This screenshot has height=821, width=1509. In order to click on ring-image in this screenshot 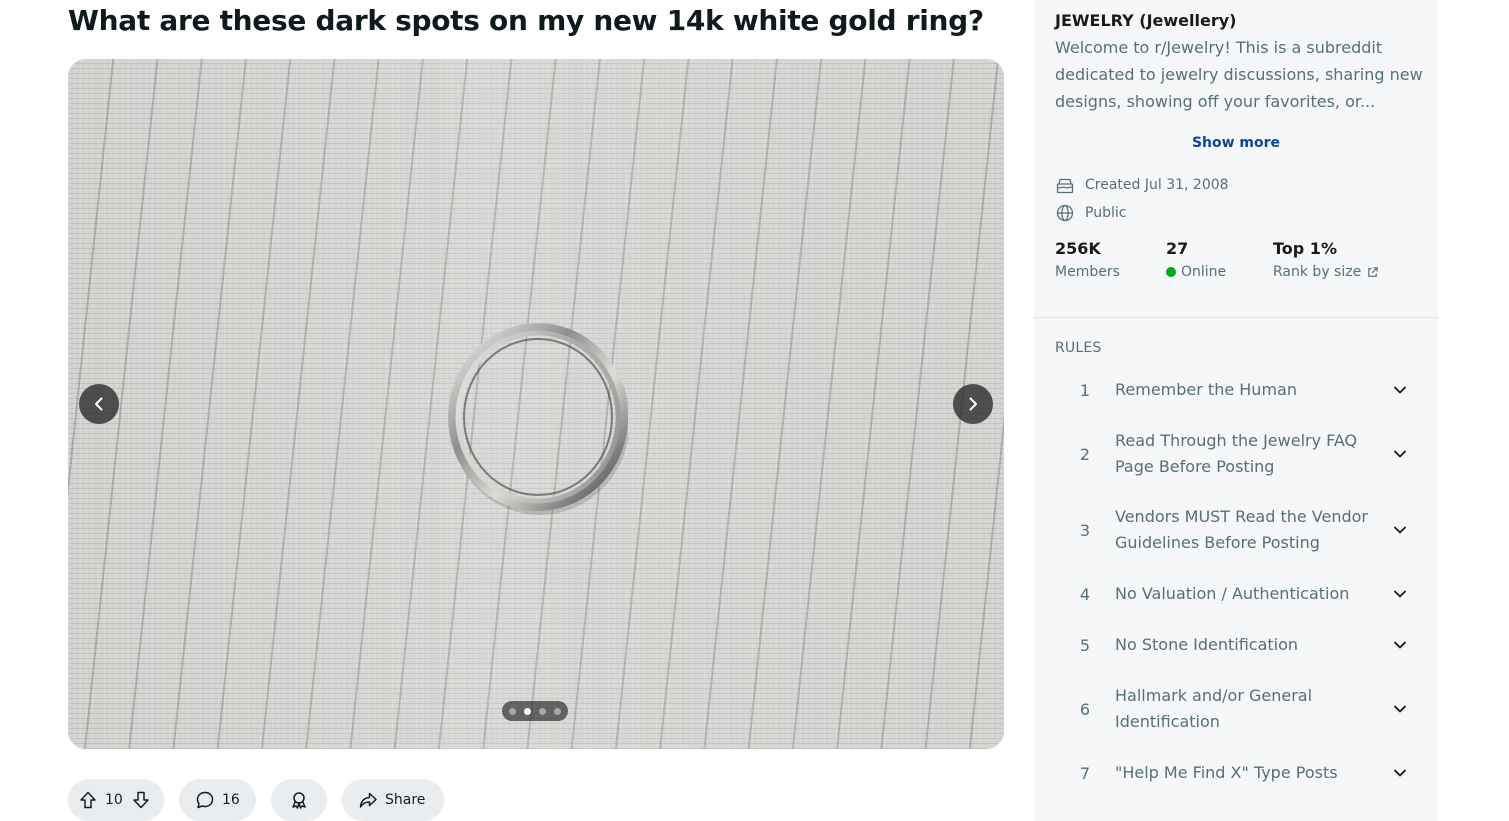, I will do `click(538, 419)`.